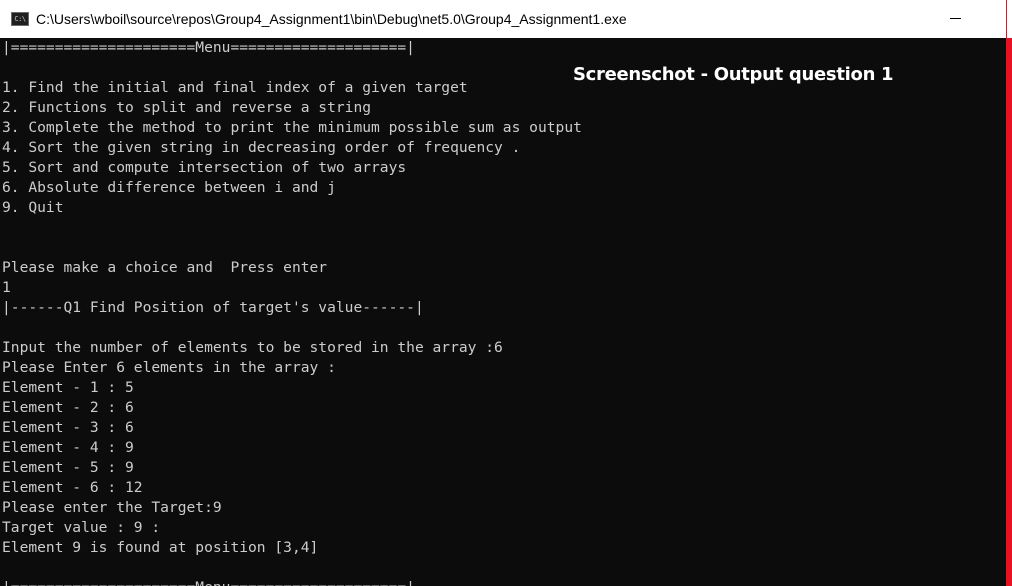 The width and height of the screenshot is (1012, 586). Describe the element at coordinates (169, 187) in the screenshot. I see `menu-item-6: 6. Absolute difference between i and j` at that location.